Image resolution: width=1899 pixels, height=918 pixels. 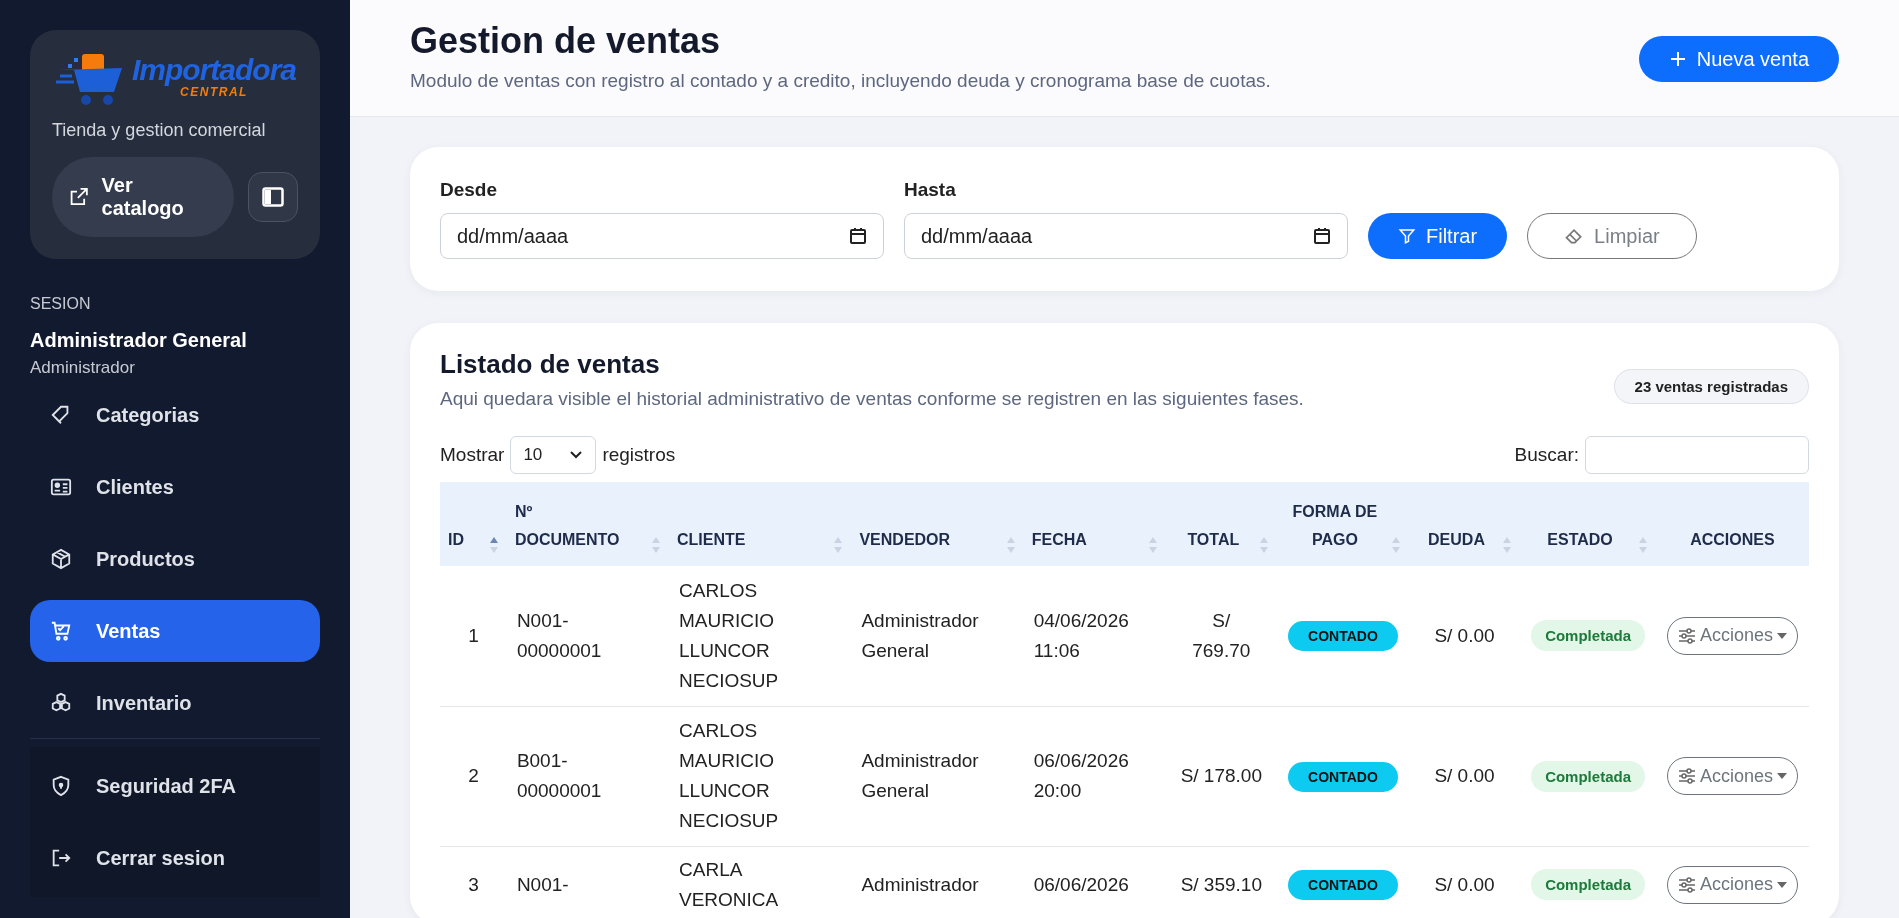 I want to click on session-role: Administrador, so click(x=83, y=368).